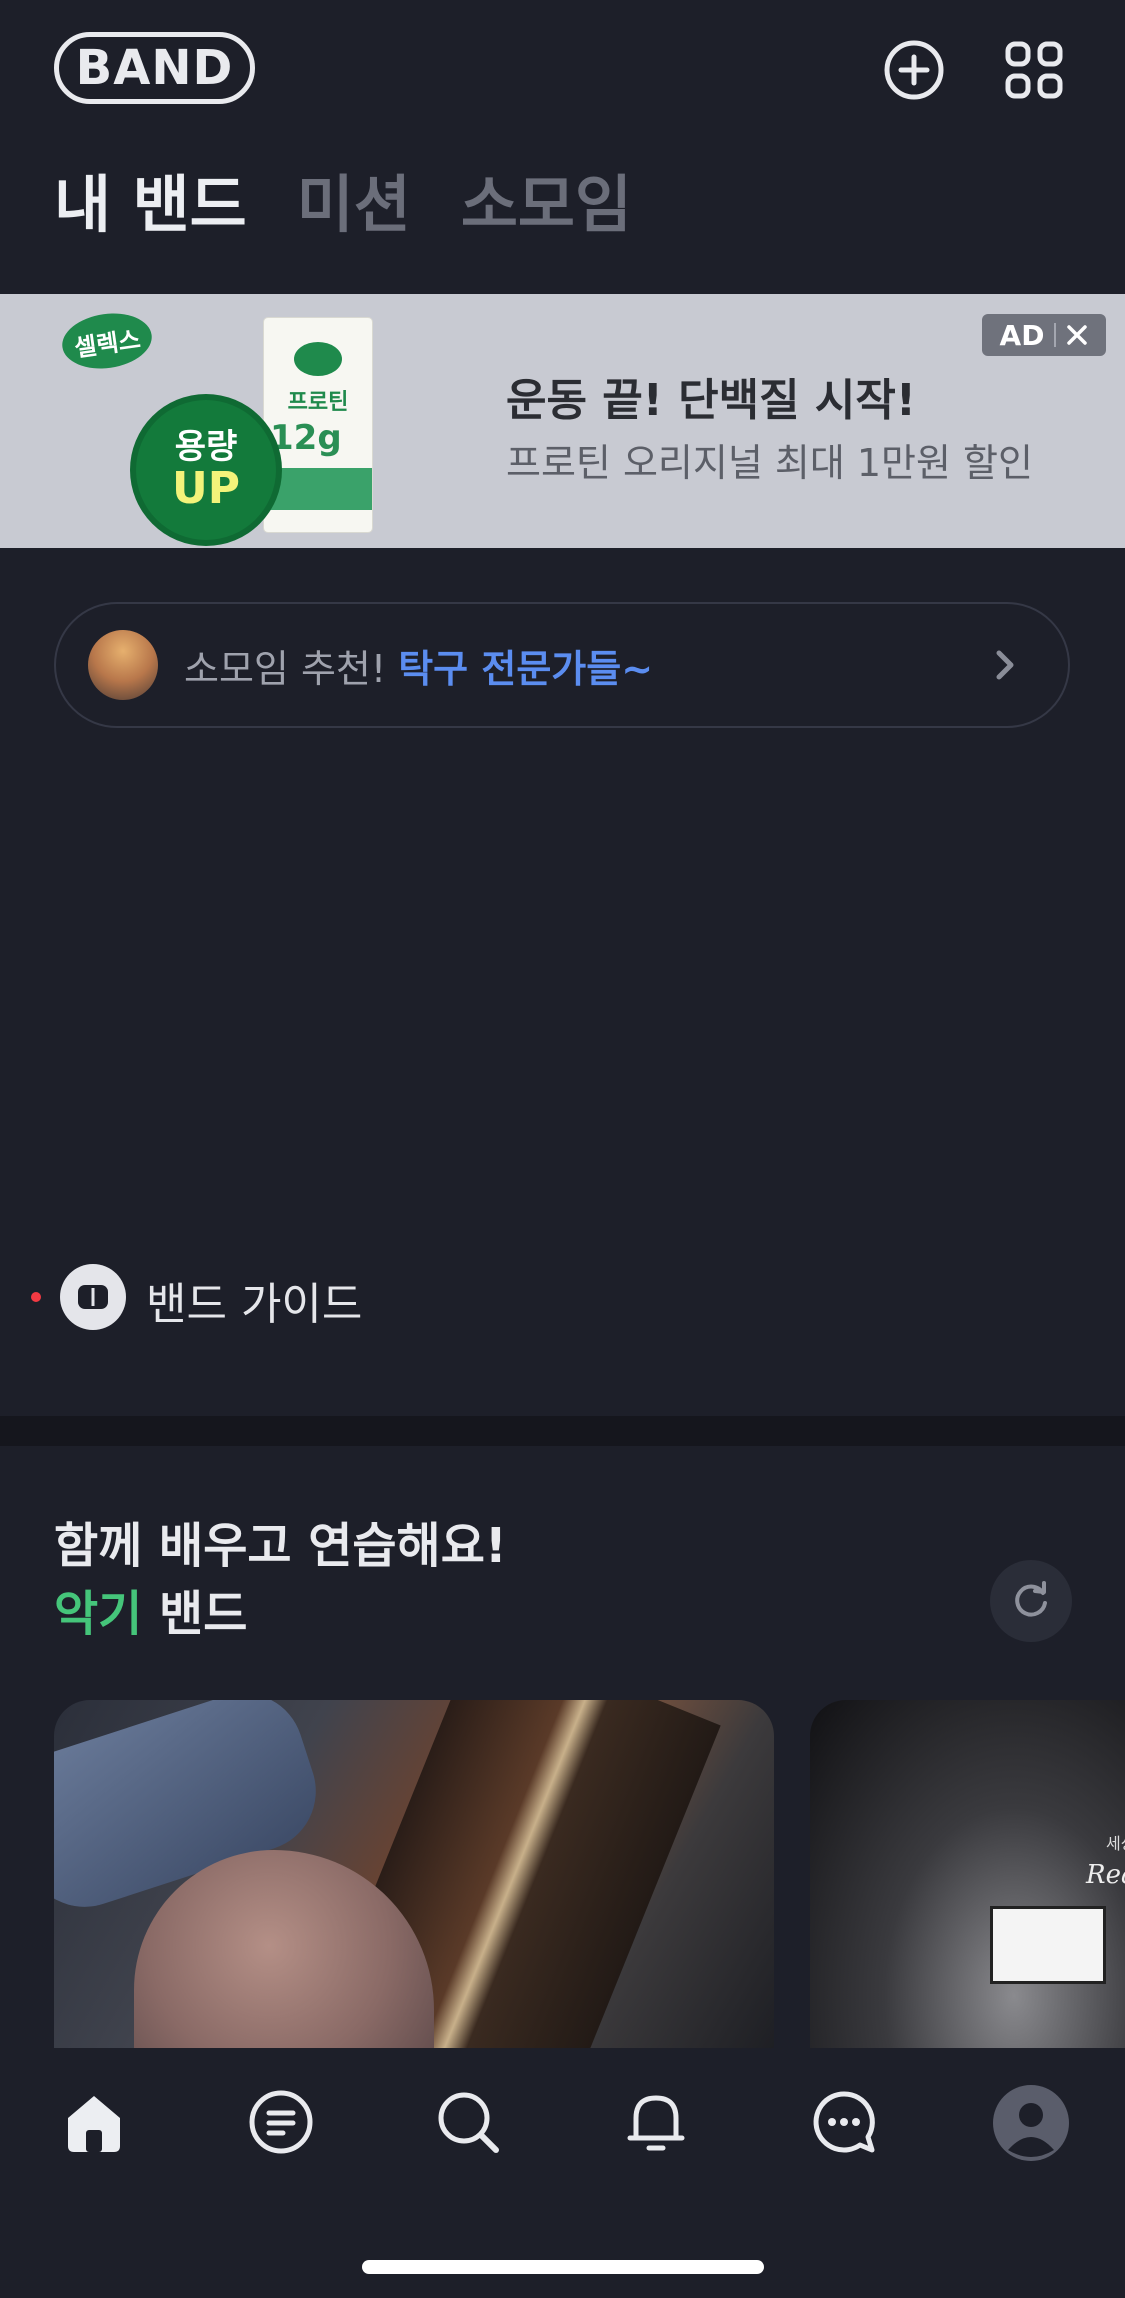 The width and height of the screenshot is (1125, 2298). I want to click on section-subtitle: 악기 밴드, so click(150, 1609).